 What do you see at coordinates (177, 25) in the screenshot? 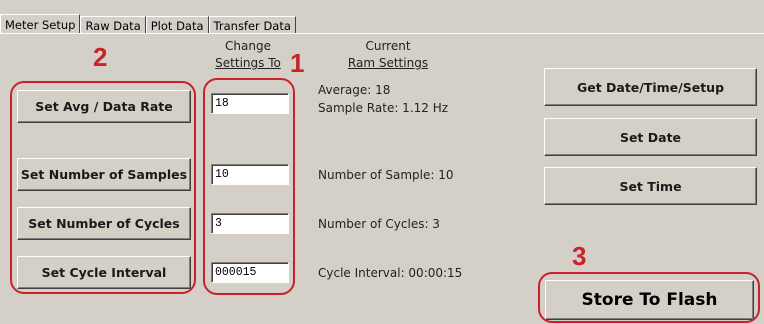
I see `tab-plot-data: Plot Data` at bounding box center [177, 25].